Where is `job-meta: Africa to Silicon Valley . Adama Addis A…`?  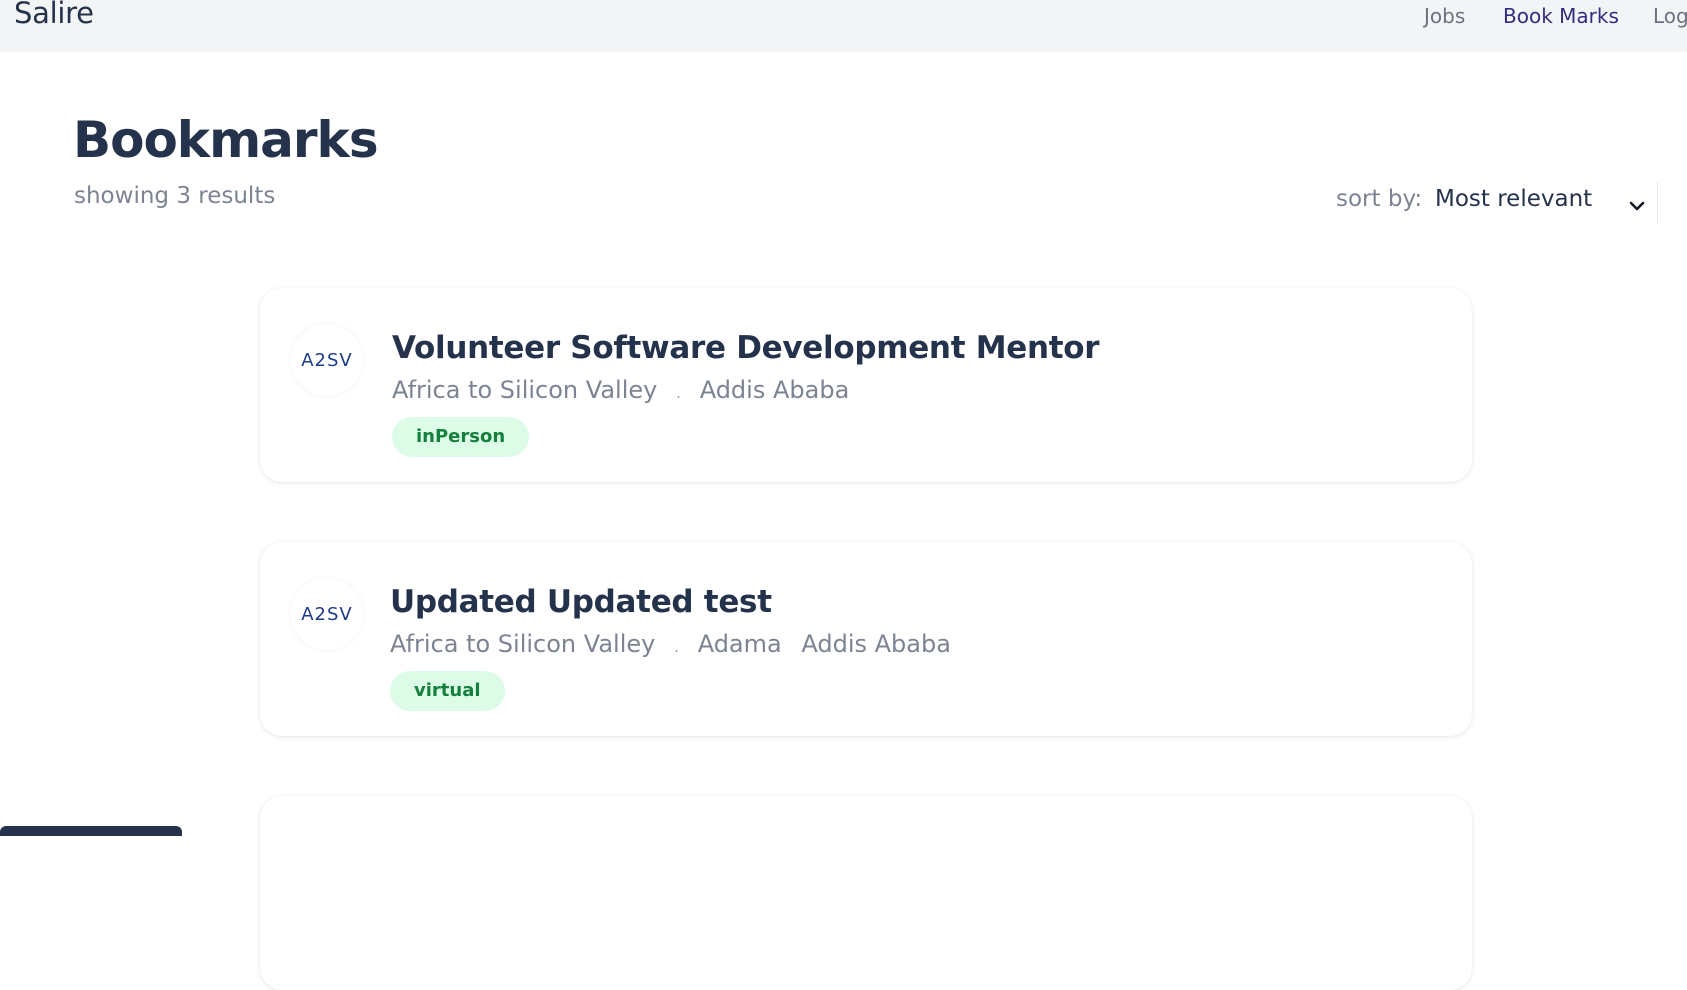 job-meta: Africa to Silicon Valley . Adama Addis A… is located at coordinates (676, 644).